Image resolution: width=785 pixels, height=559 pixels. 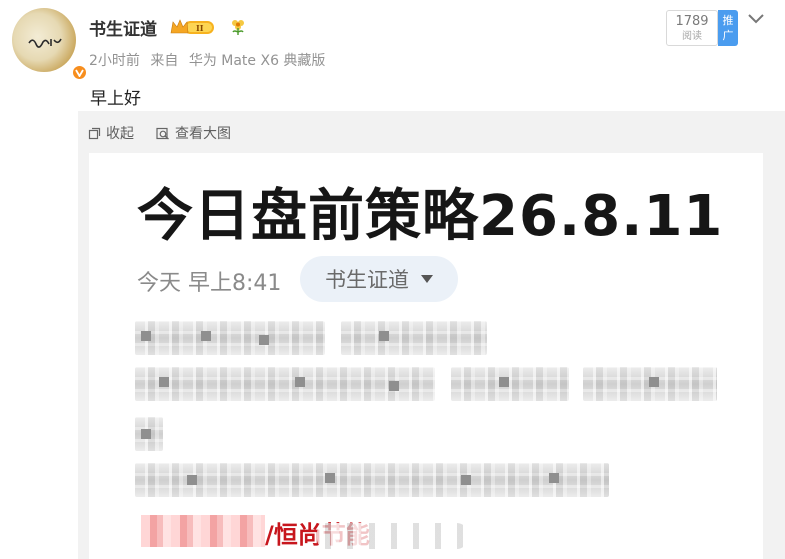 I want to click on author-name: 书生证道, so click(x=123, y=27).